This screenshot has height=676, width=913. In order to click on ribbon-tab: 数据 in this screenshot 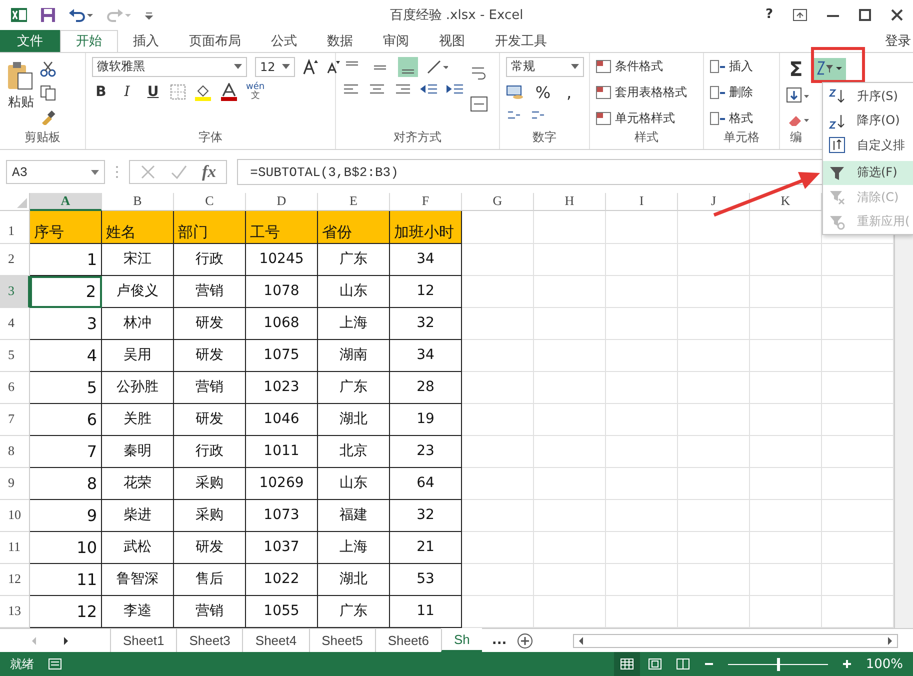, I will do `click(340, 41)`.